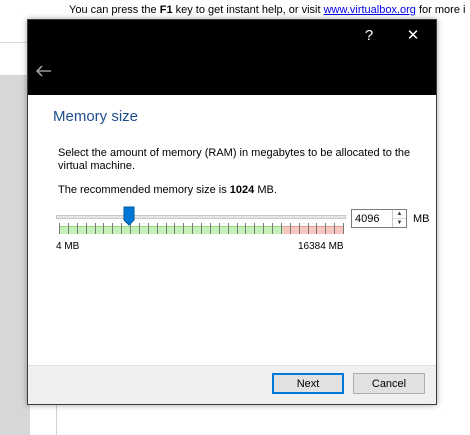 This screenshot has height=435, width=470. What do you see at coordinates (308, 383) in the screenshot?
I see `next-button: Next` at bounding box center [308, 383].